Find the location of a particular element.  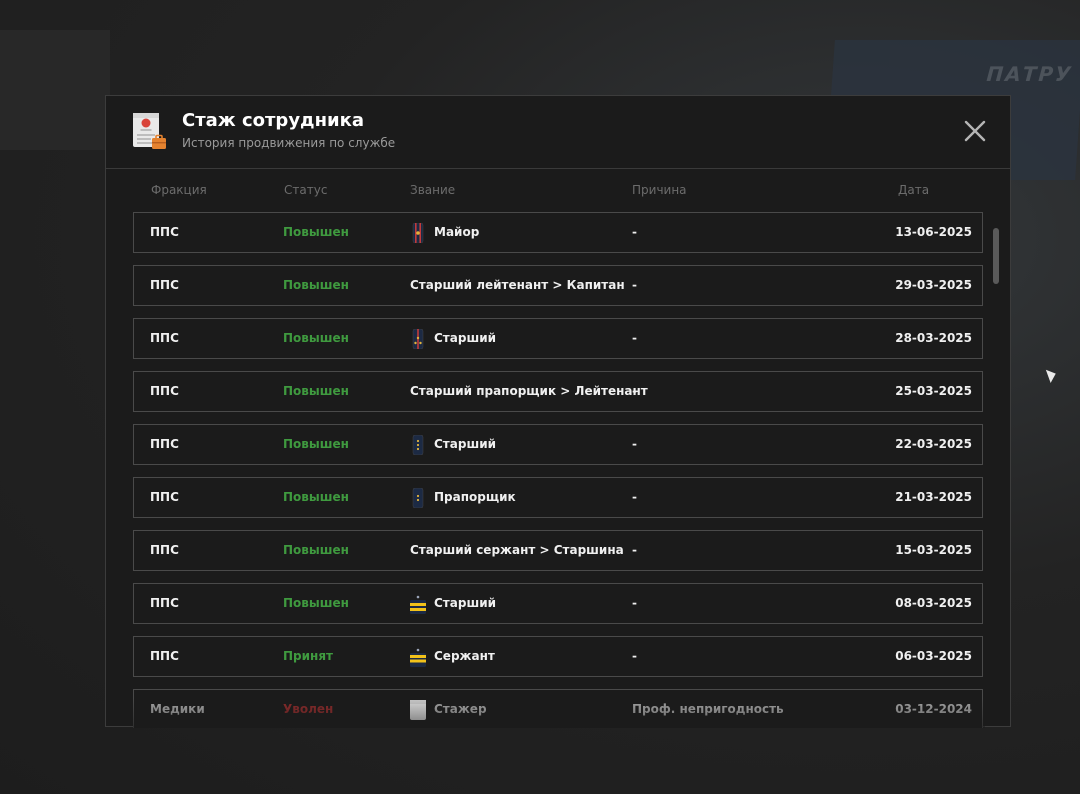

row-rank-cell: Прапорщик is located at coordinates (463, 497).